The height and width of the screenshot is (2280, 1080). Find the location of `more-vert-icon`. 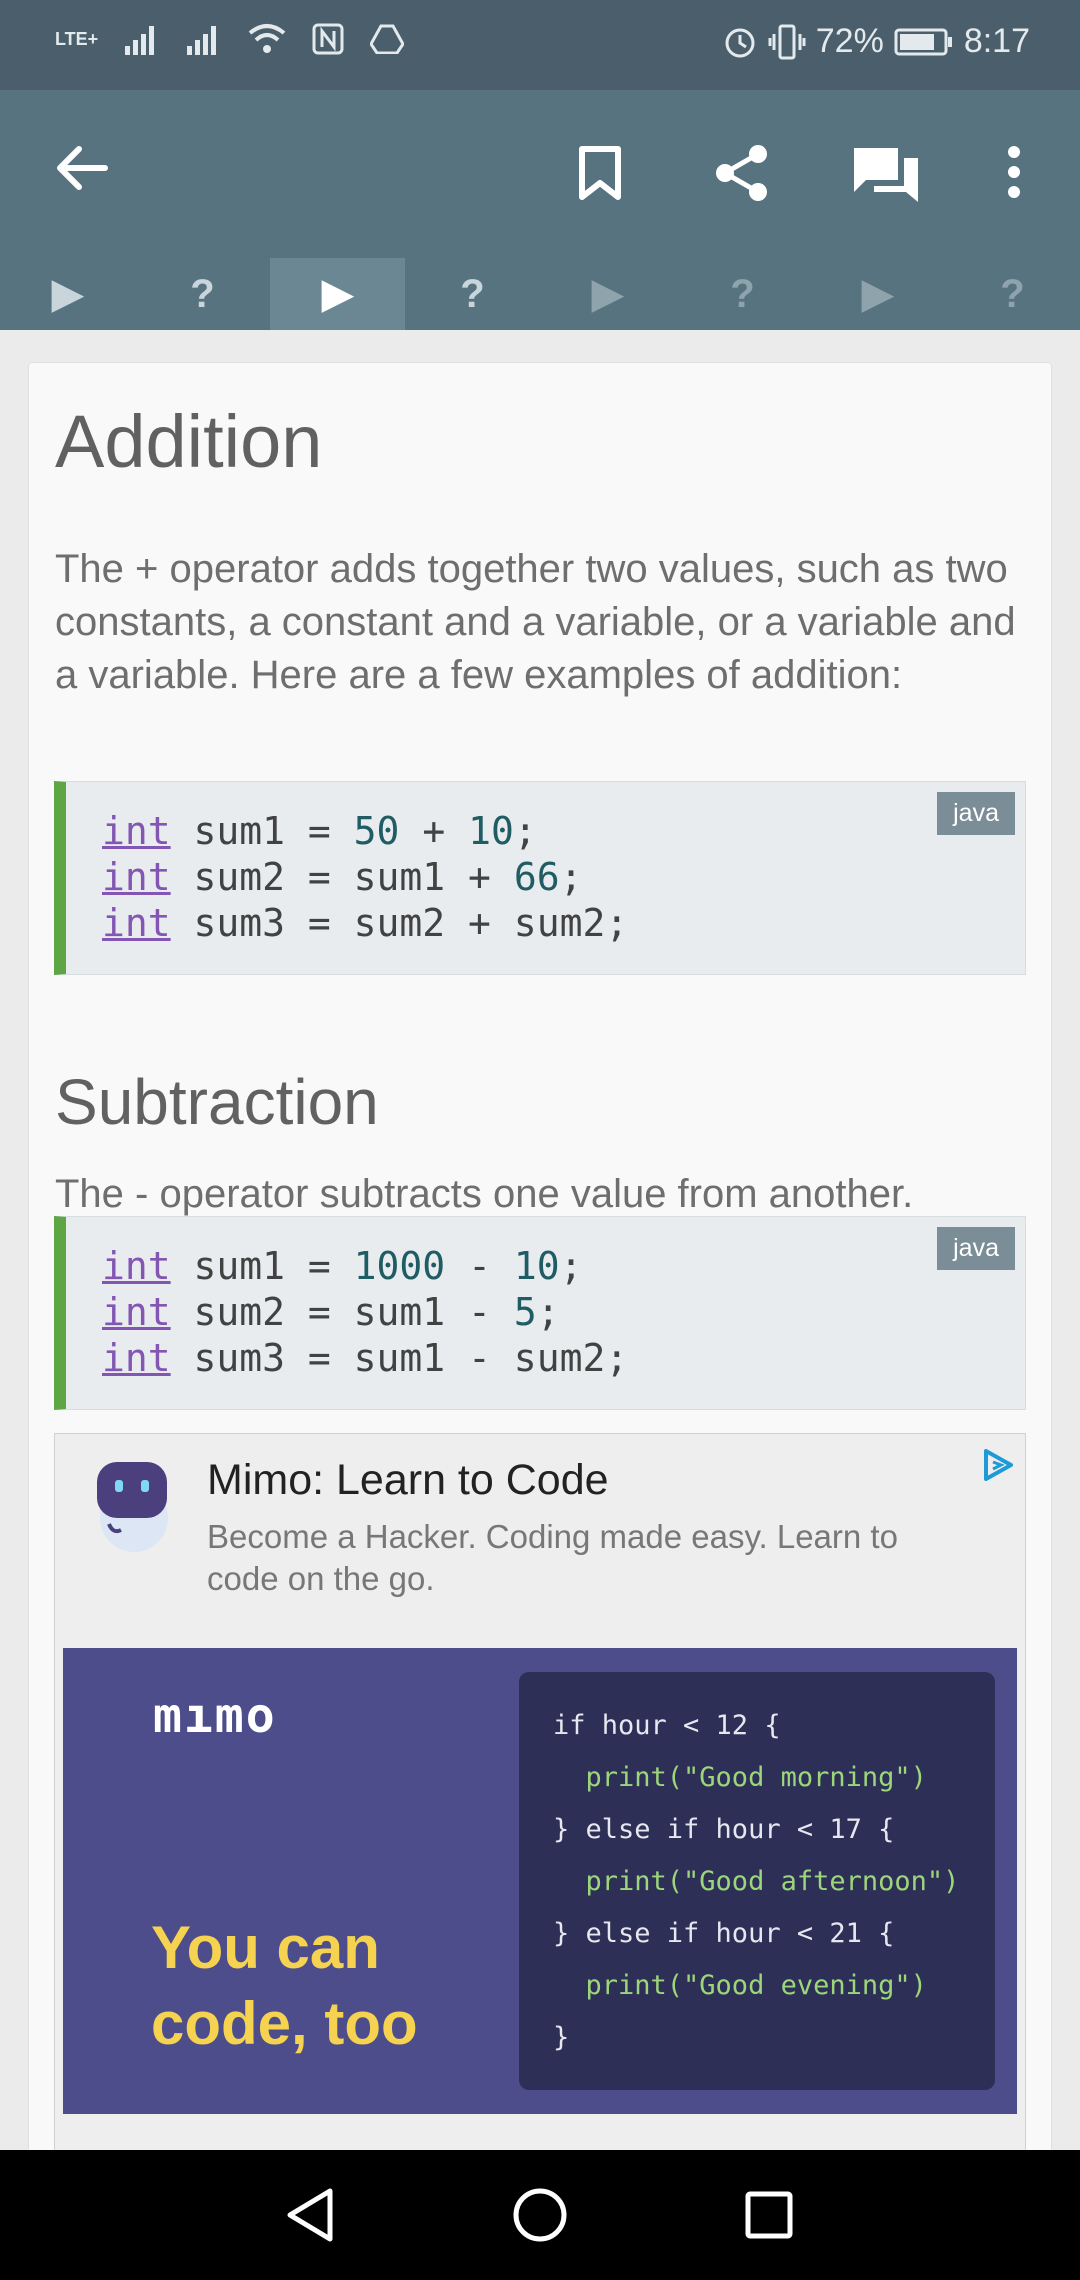

more-vert-icon is located at coordinates (1014, 172).